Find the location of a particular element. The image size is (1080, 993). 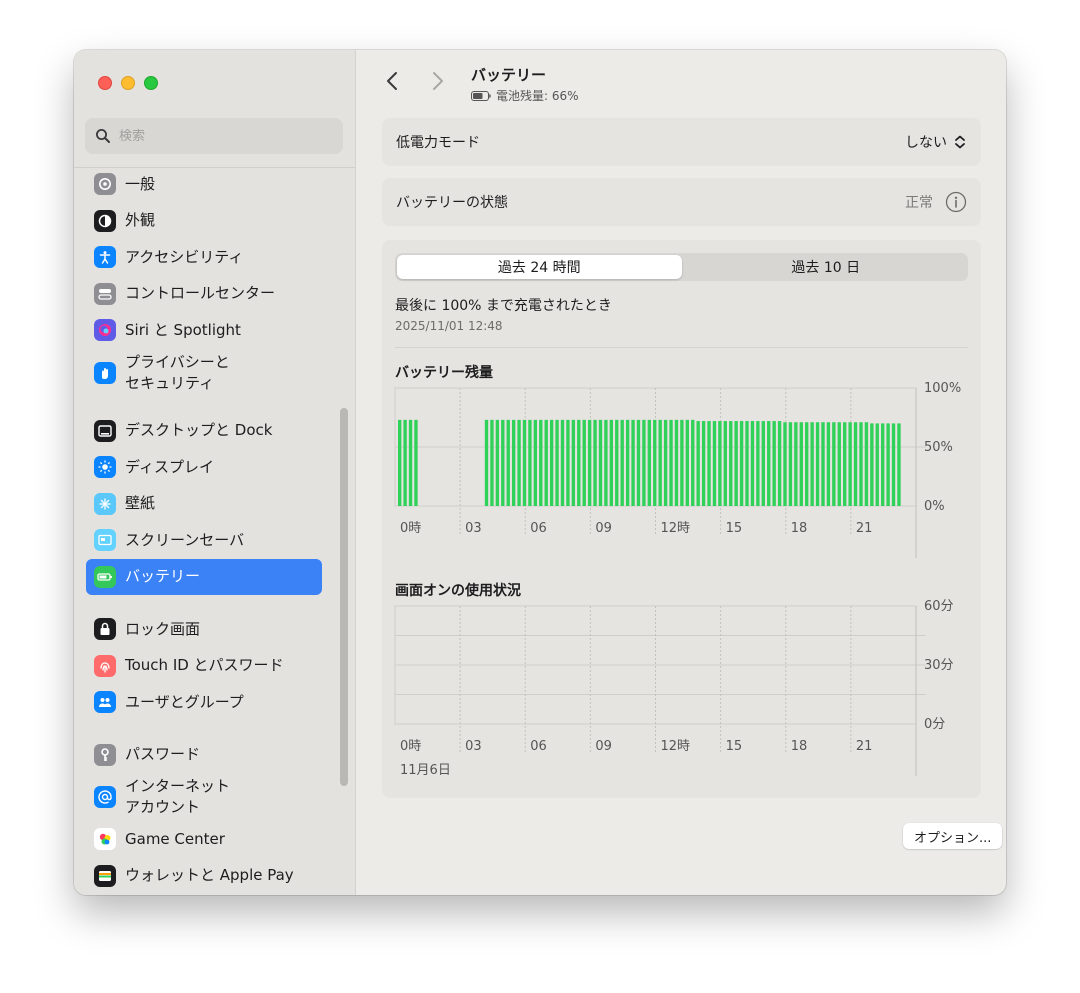

search-field is located at coordinates (214, 136).